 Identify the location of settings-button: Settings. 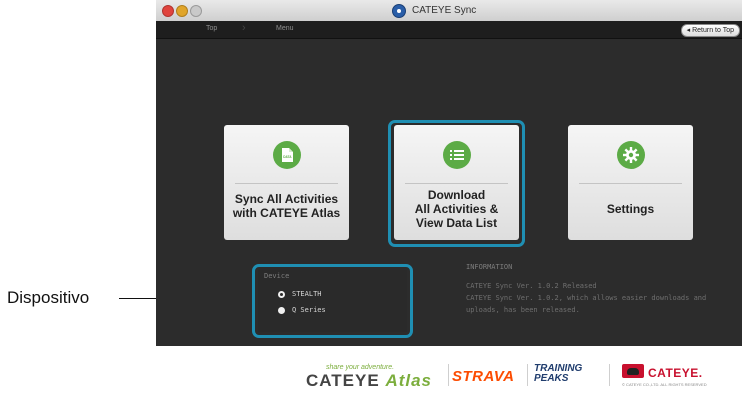
(630, 182).